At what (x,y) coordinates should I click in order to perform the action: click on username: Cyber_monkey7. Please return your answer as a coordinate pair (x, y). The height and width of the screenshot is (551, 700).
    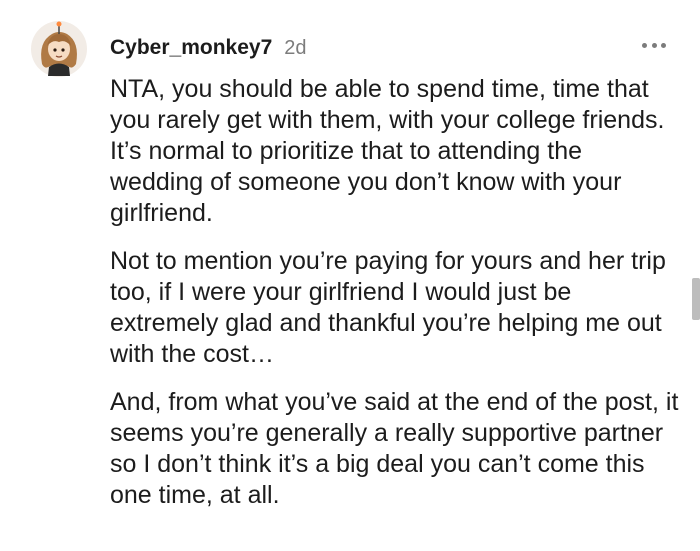
    Looking at the image, I should click on (191, 48).